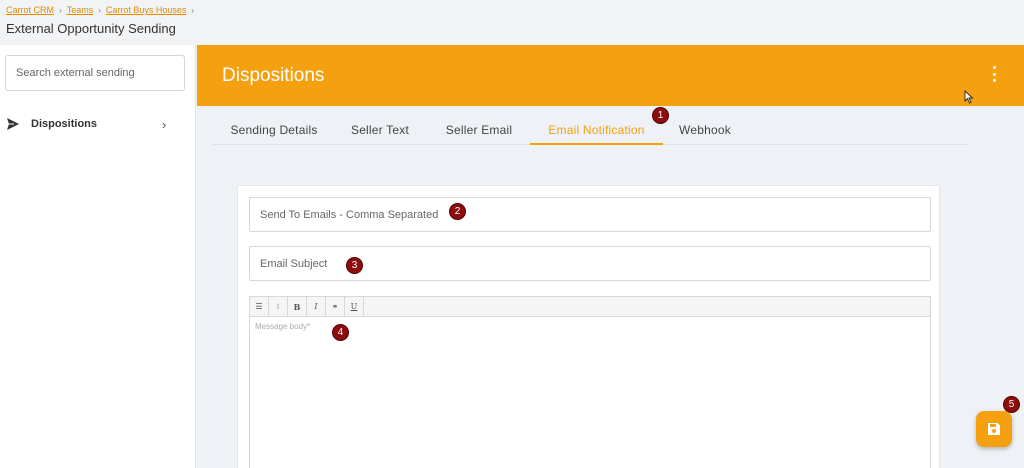  What do you see at coordinates (259, 306) in the screenshot?
I see `bulleted-list-icon: ☰` at bounding box center [259, 306].